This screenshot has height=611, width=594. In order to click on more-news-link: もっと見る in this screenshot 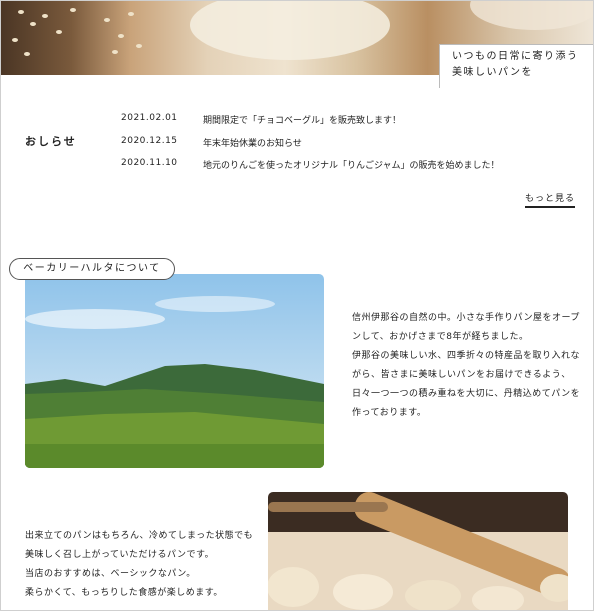, I will do `click(550, 199)`.